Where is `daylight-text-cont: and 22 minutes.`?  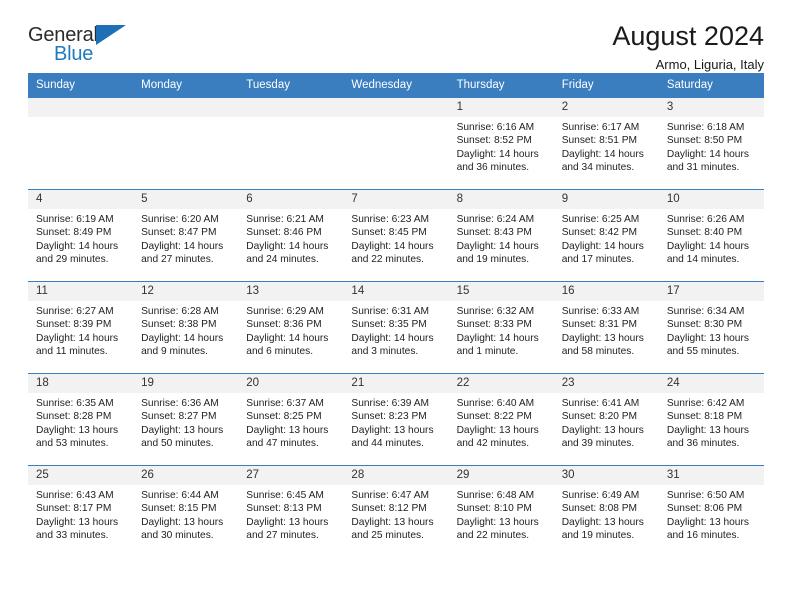
daylight-text-cont: and 22 minutes. is located at coordinates (387, 260).